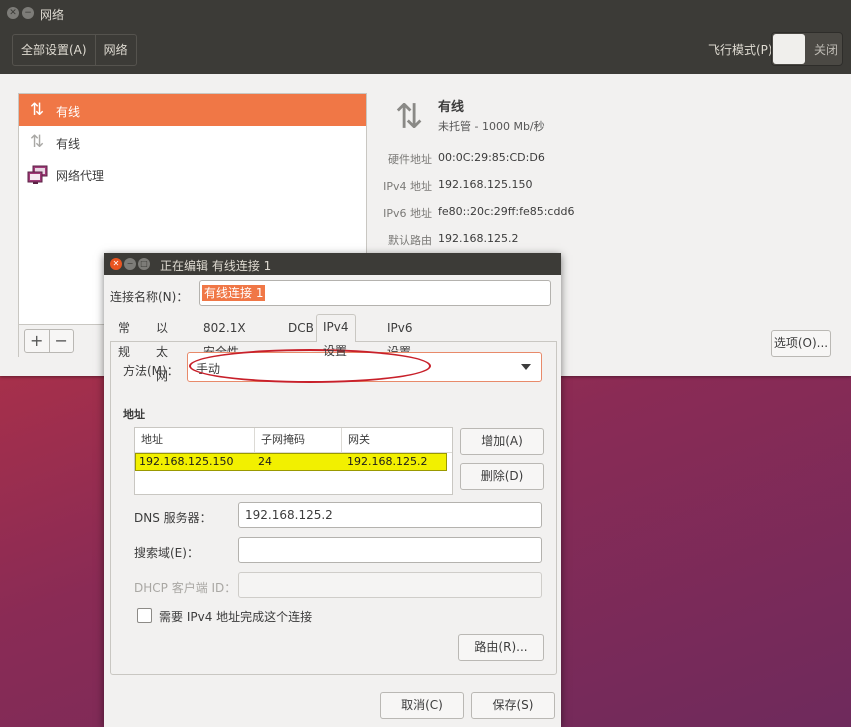 The width and height of the screenshot is (851, 727). I want to click on connection-name-value: 有线连接 1, so click(234, 293).